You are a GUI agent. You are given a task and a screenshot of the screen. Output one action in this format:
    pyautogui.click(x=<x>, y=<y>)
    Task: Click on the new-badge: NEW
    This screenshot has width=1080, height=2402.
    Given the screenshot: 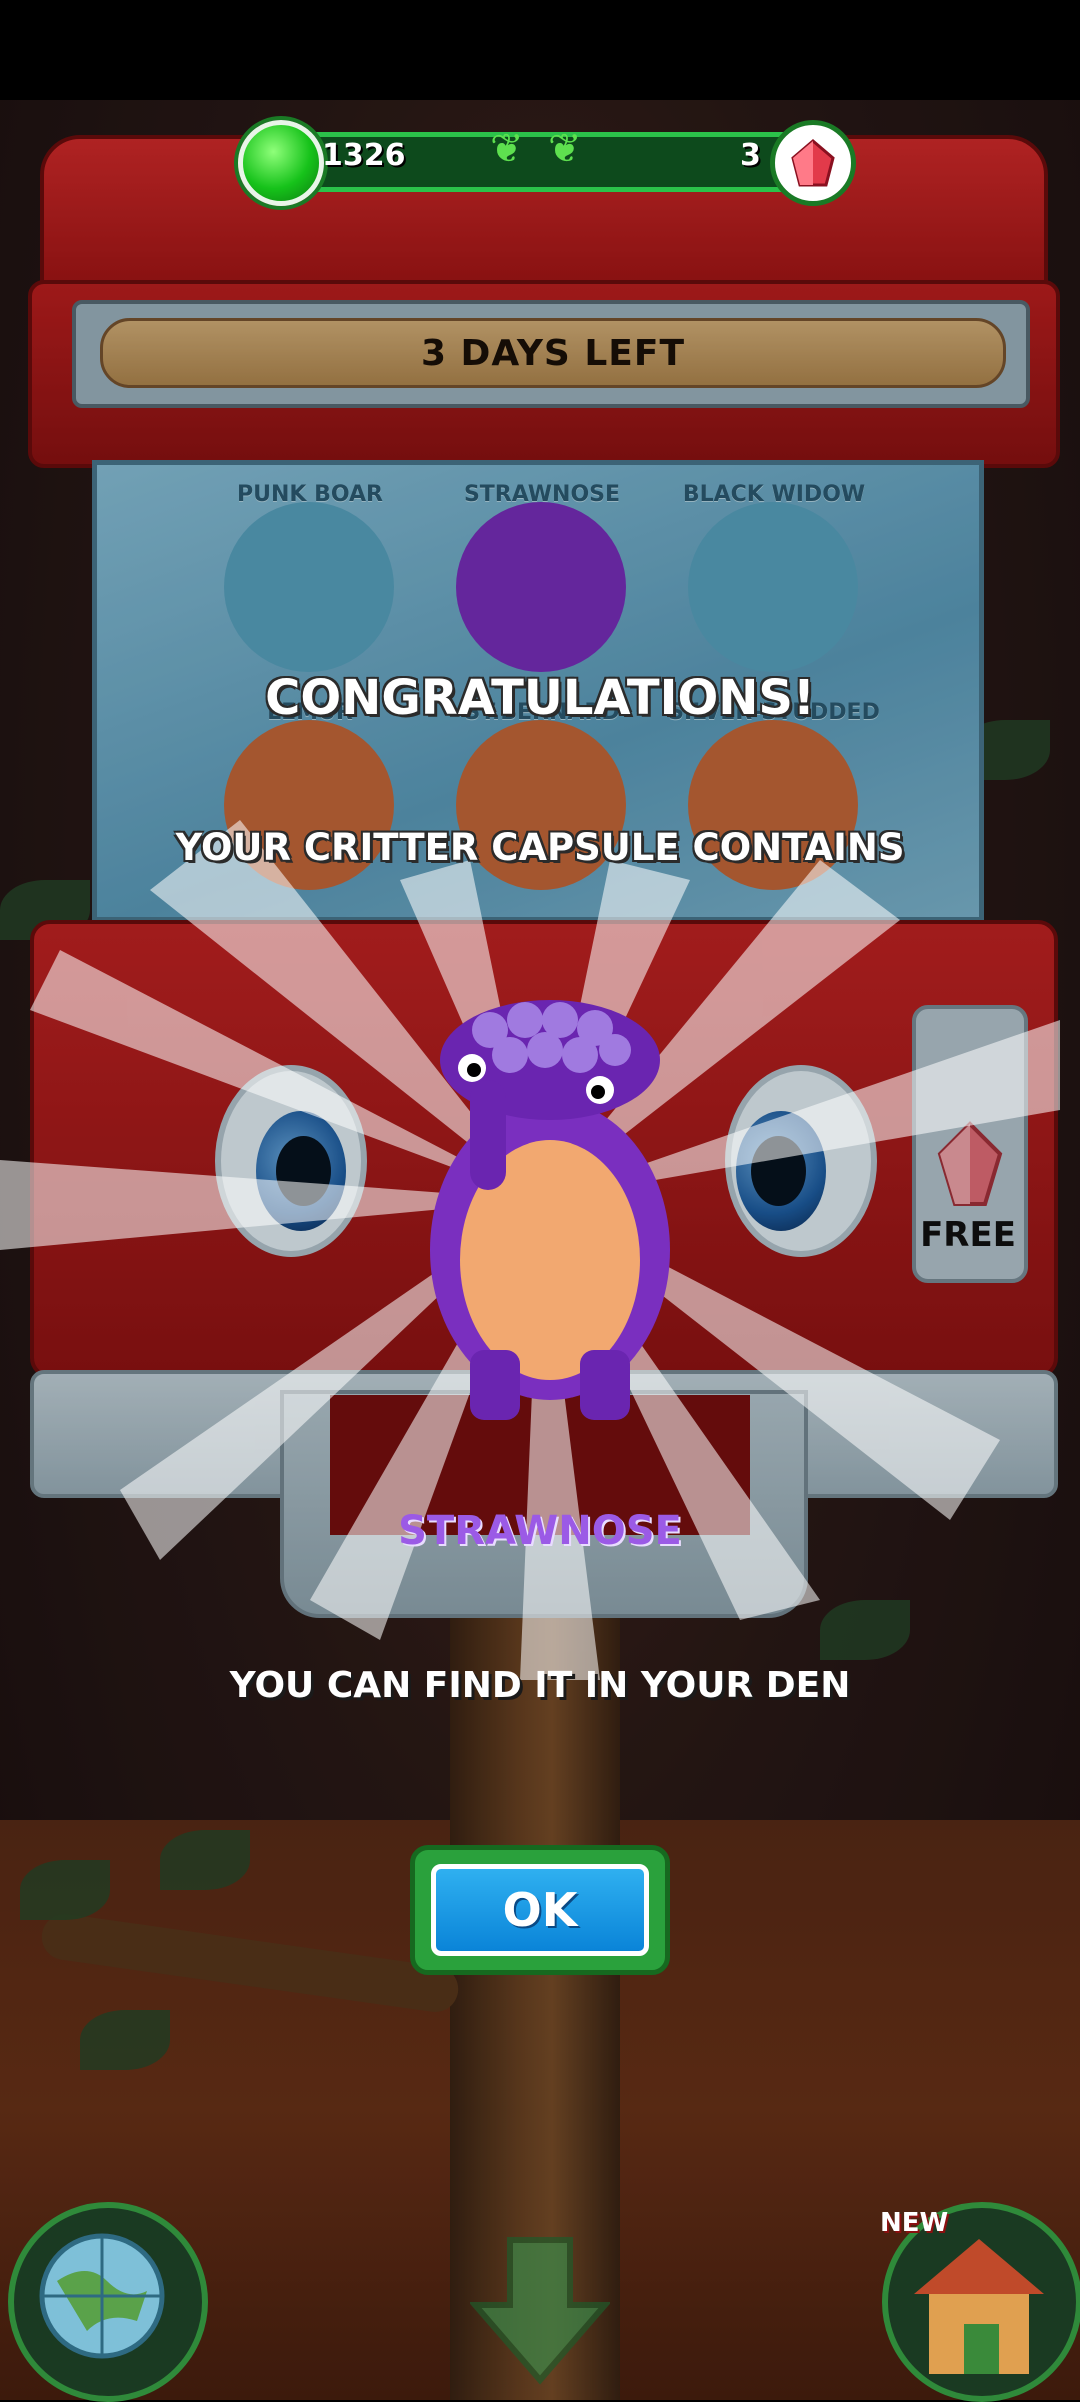 What is the action you would take?
    pyautogui.click(x=914, y=2223)
    